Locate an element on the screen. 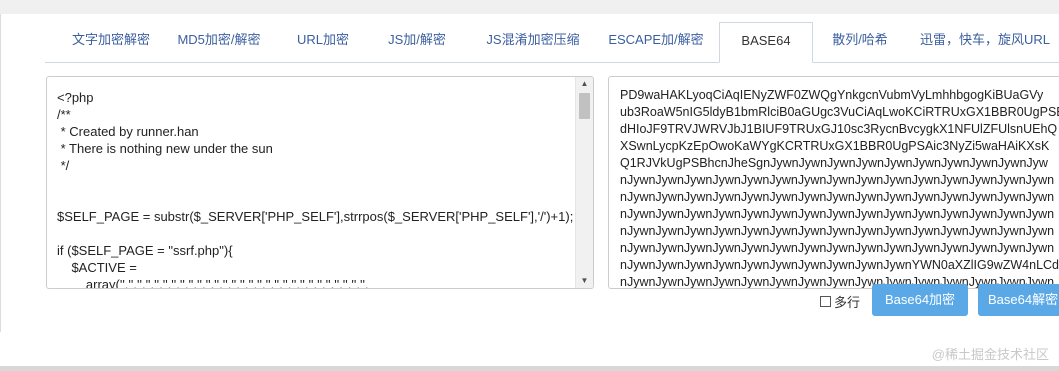 This screenshot has width=1059, height=371. multiline-label: 多行 is located at coordinates (847, 302).